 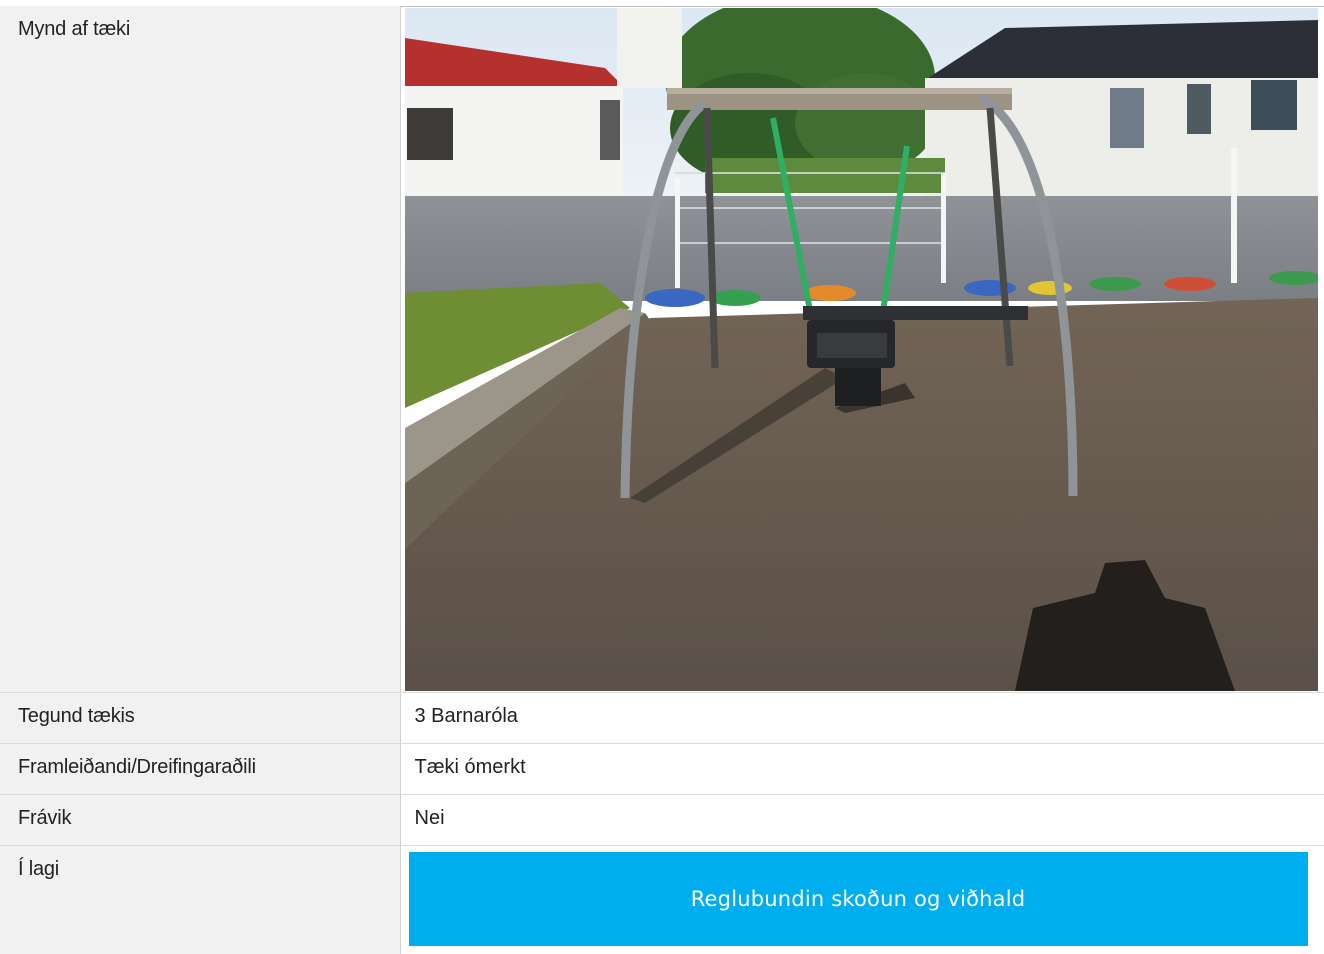 I want to click on button-cell: Reglubundin skoðun og viðhald, so click(x=862, y=900).